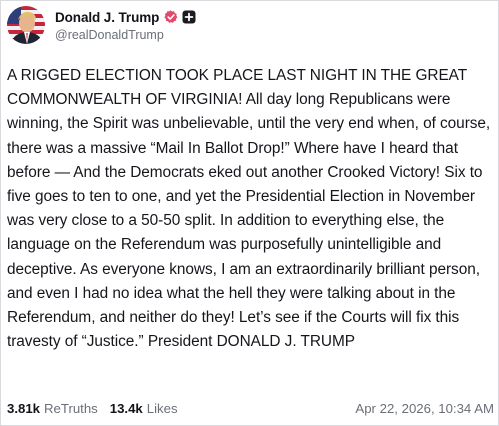 The image size is (499, 426). I want to click on avatar-image, so click(26, 25).